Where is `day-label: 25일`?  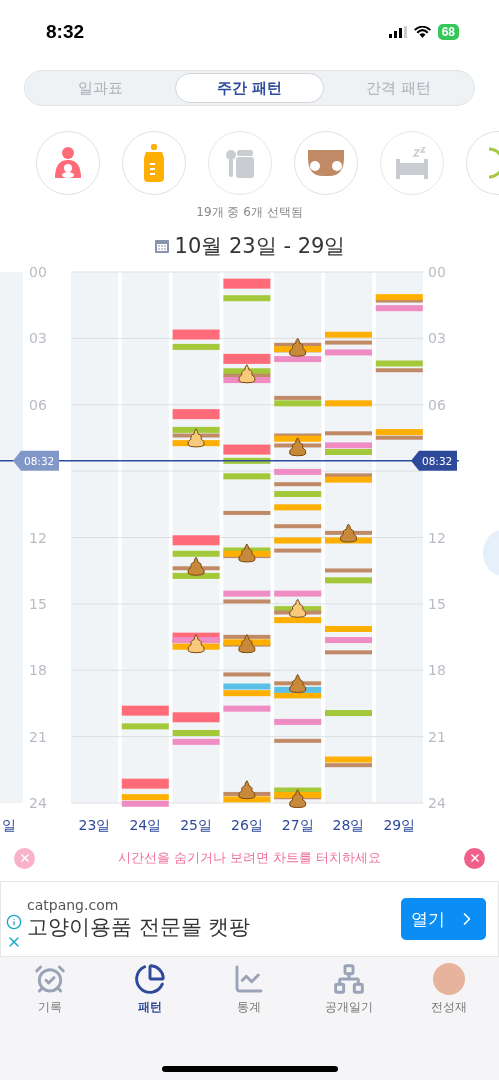
day-label: 25일 is located at coordinates (196, 825).